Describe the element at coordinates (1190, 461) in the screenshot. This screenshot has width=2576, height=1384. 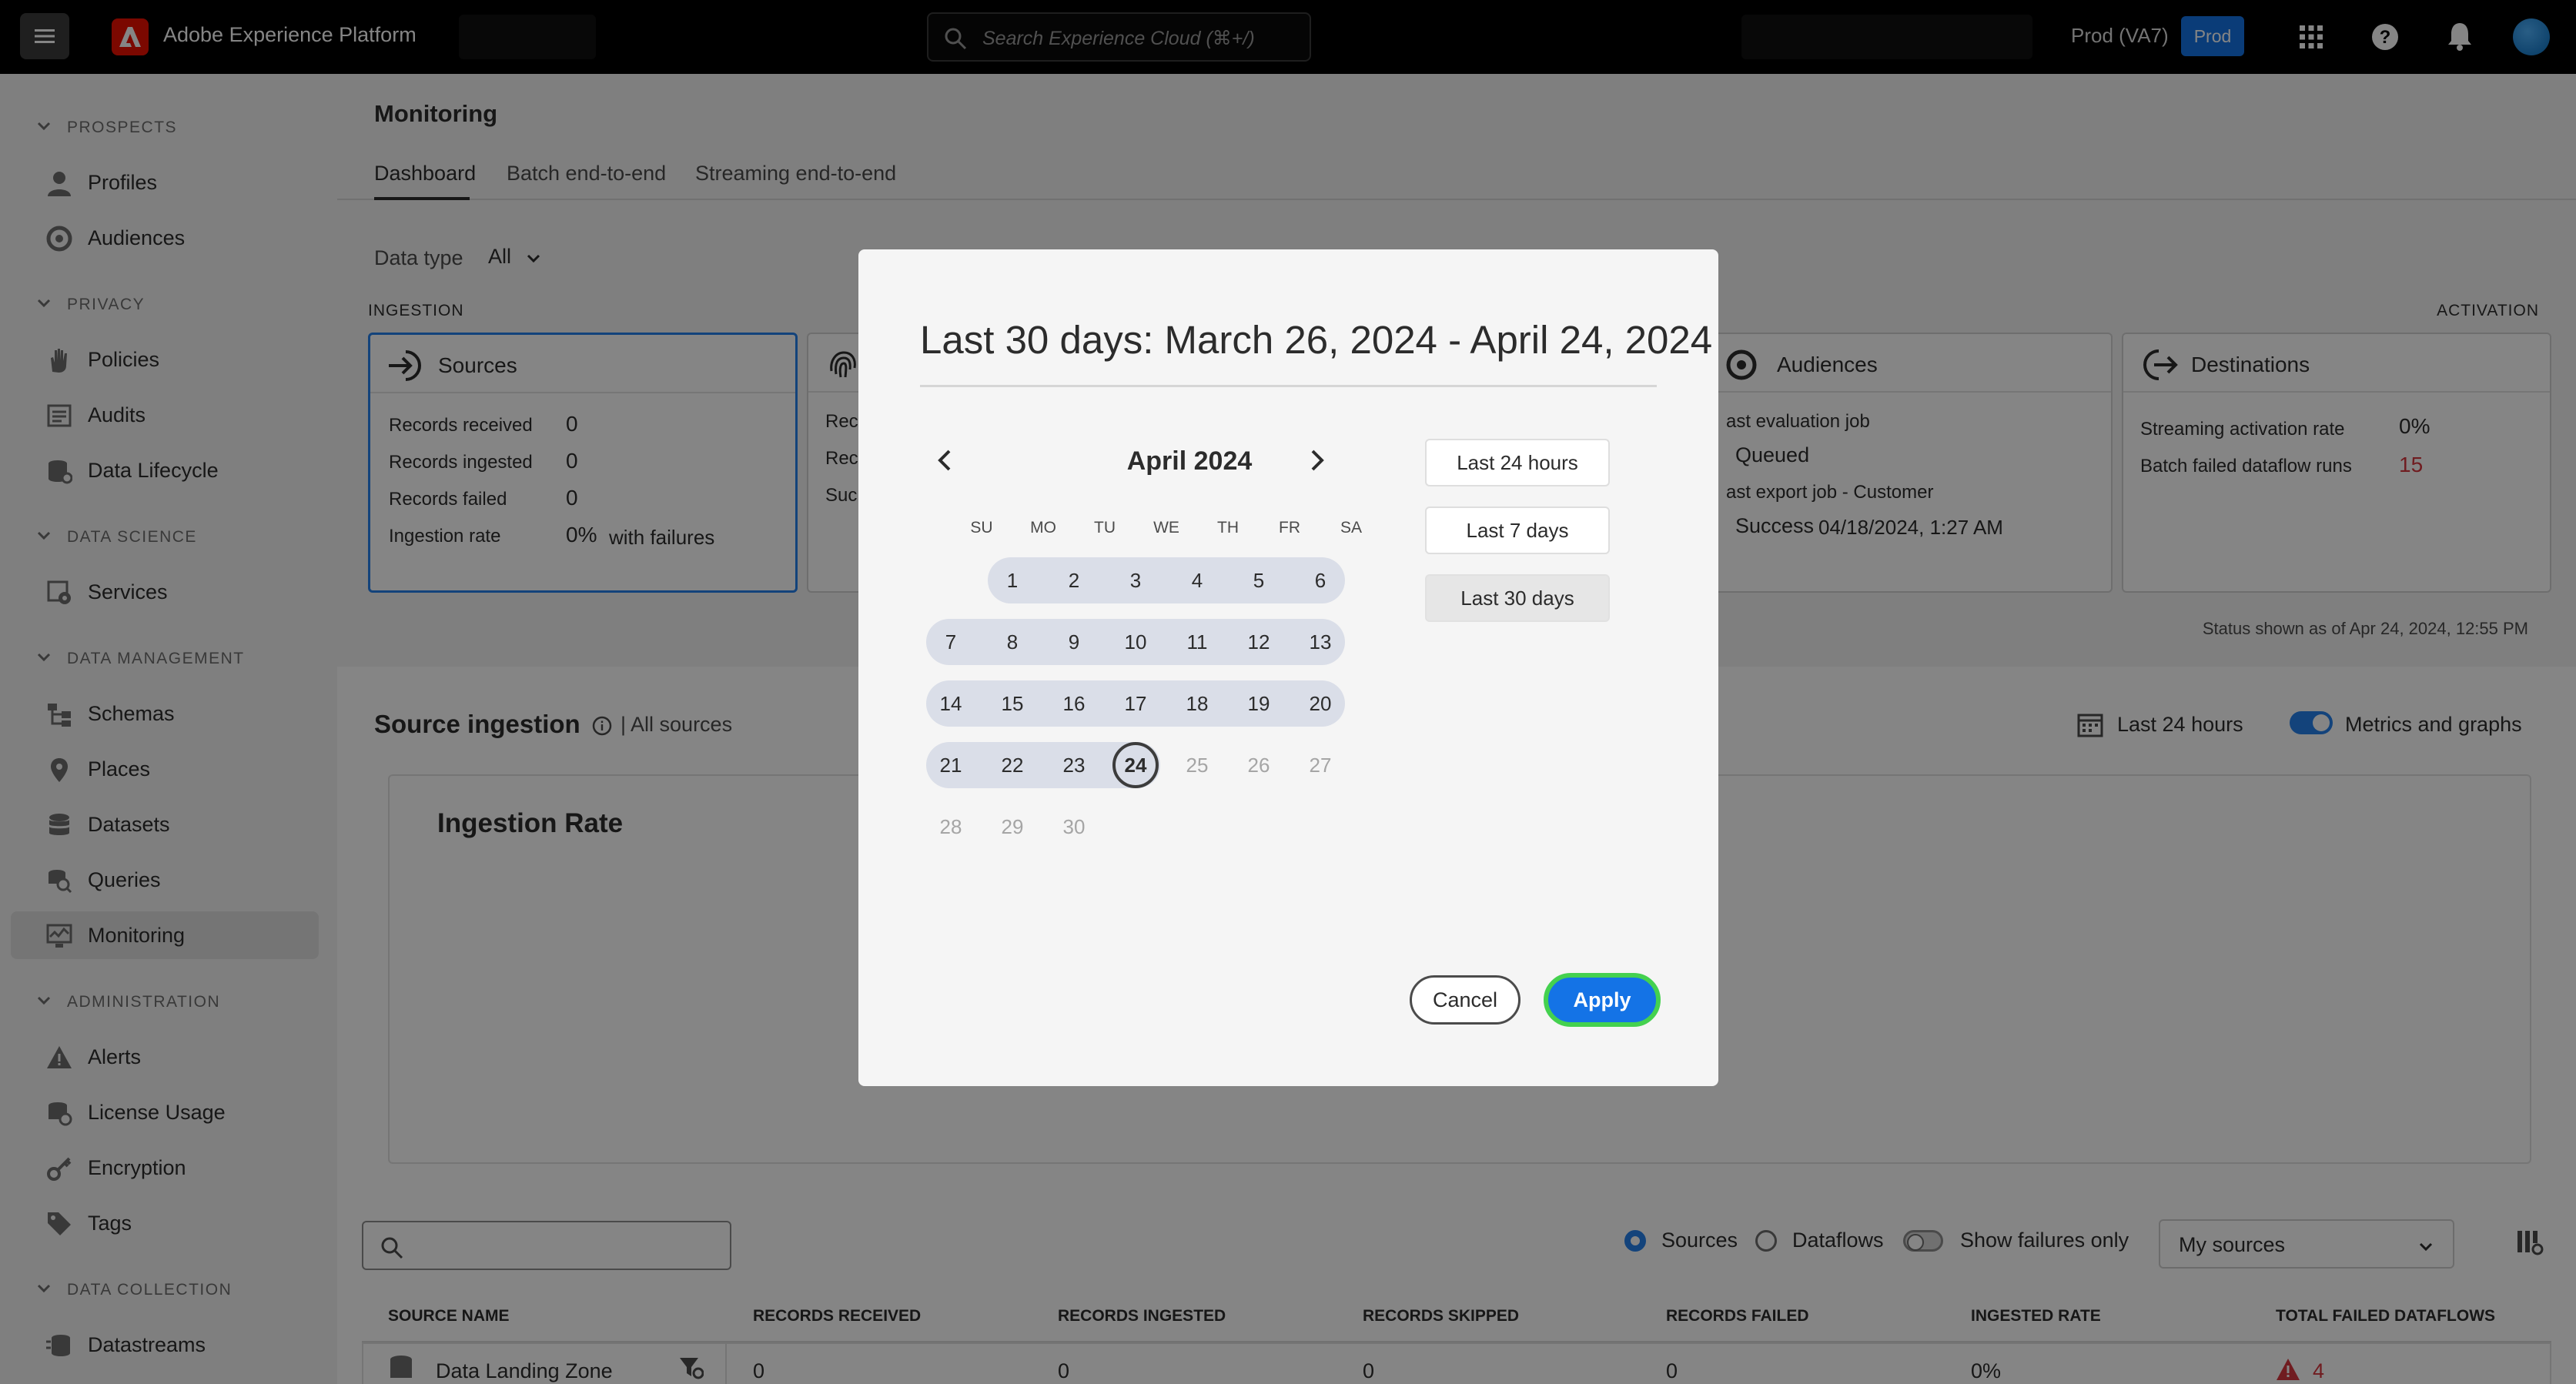
I see `month-label: April 2024` at that location.